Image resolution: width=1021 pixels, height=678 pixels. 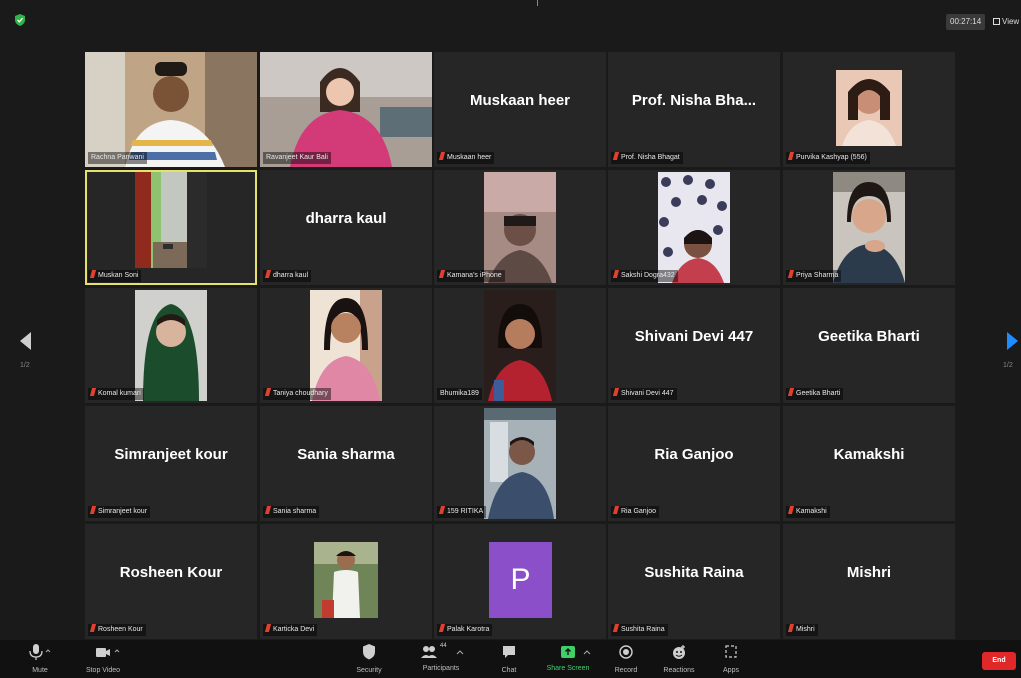 I want to click on stop-video-label: Stop Video, so click(x=103, y=670).